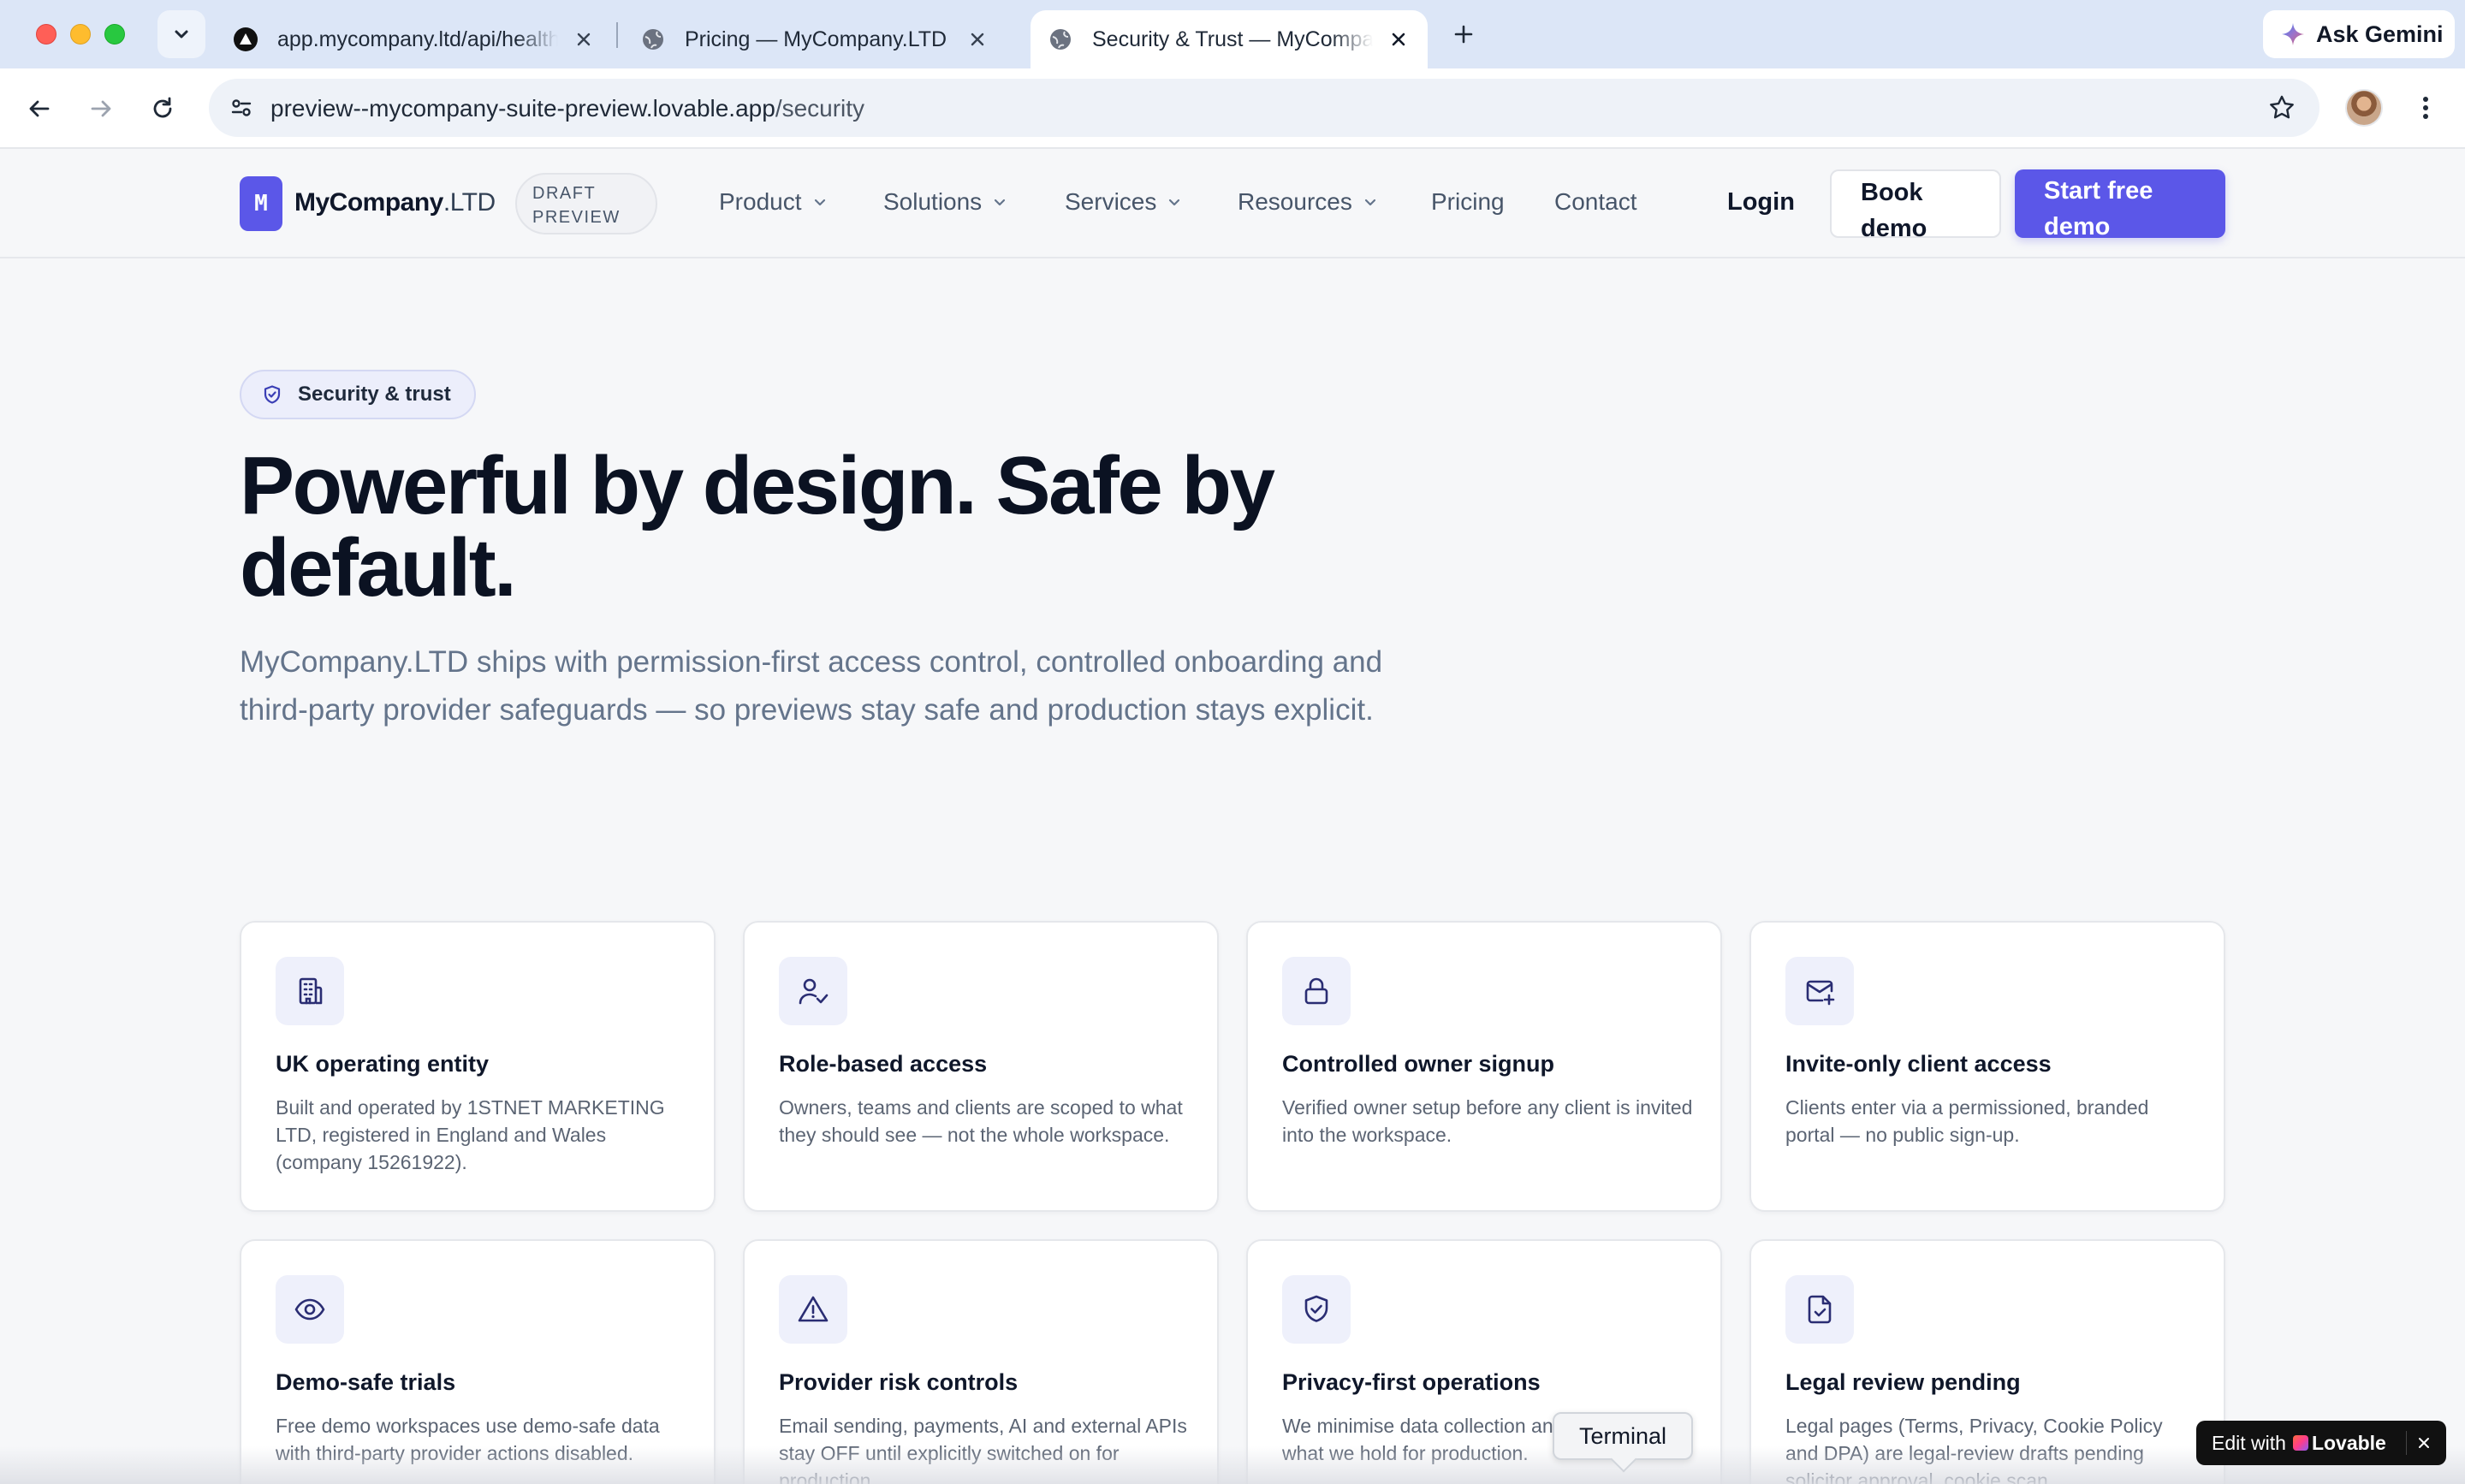 The height and width of the screenshot is (1484, 2465). I want to click on book-demo-button: Book demo, so click(1915, 206).